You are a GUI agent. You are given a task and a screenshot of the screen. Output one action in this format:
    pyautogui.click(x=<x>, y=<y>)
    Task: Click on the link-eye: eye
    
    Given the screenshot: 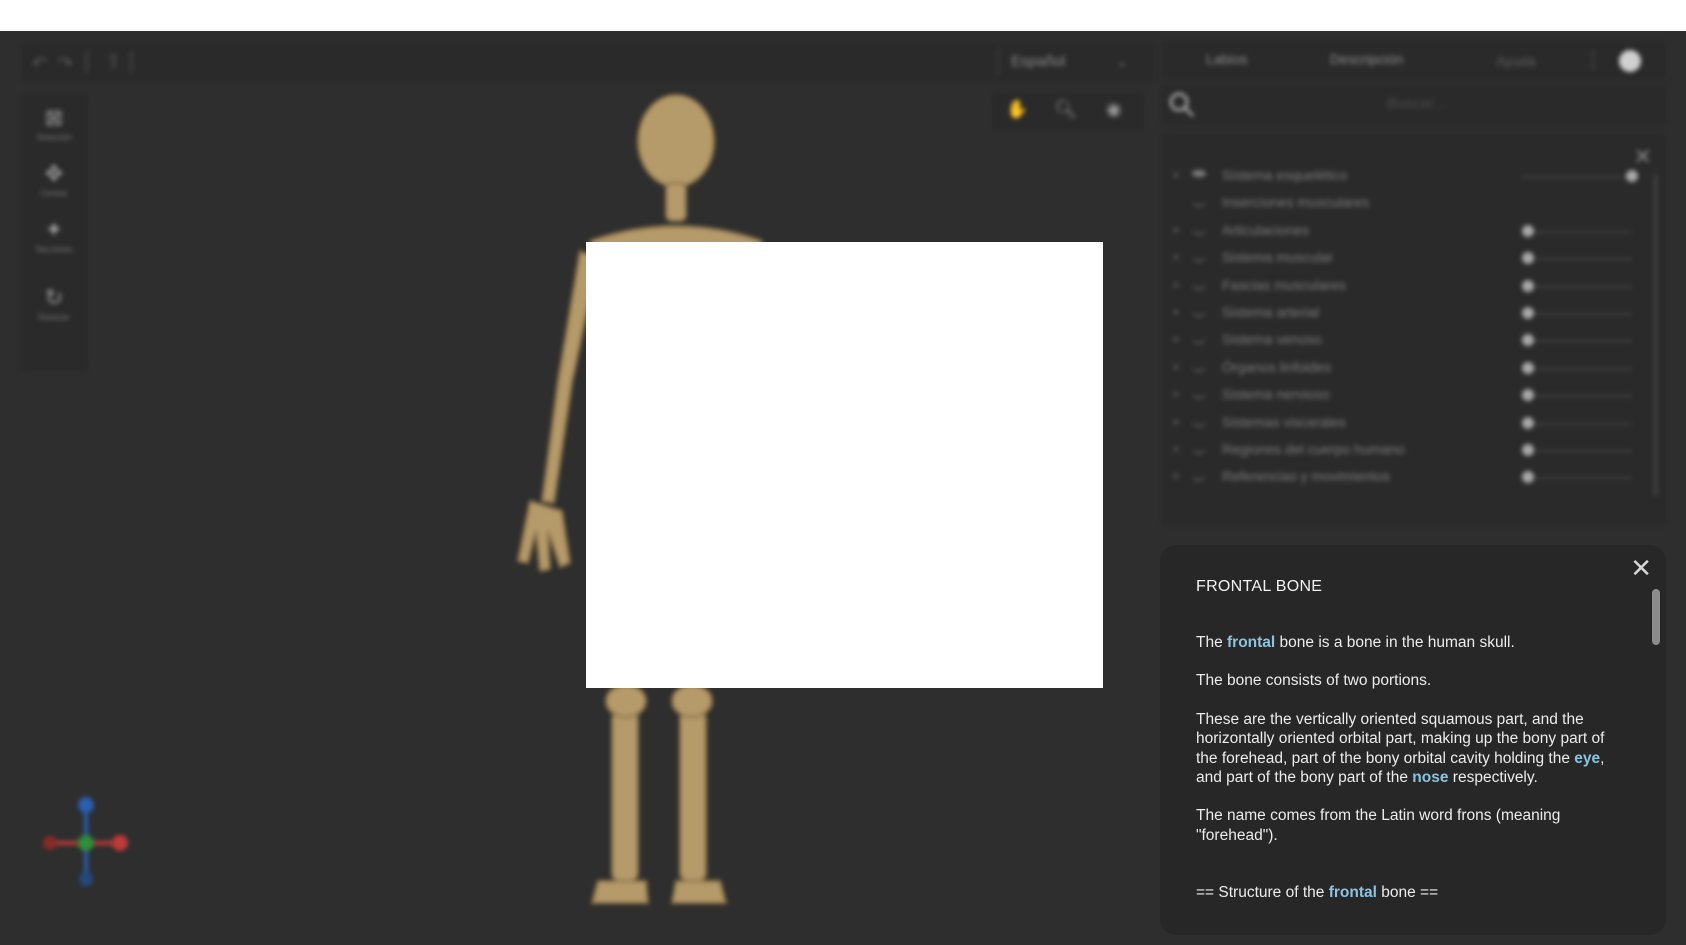 What is the action you would take?
    pyautogui.click(x=1587, y=758)
    